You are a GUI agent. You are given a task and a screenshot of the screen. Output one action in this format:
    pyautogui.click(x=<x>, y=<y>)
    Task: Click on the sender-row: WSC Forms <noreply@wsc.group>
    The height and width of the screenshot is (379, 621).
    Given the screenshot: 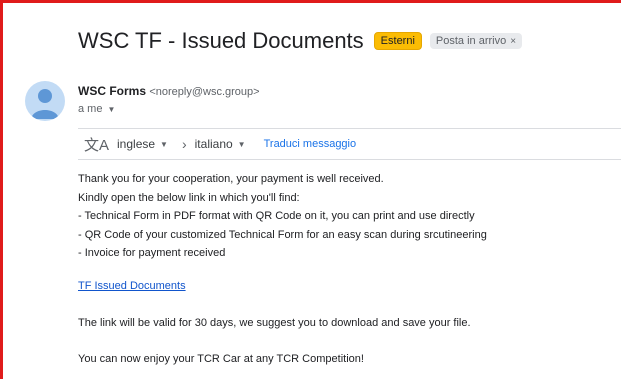 What is the action you would take?
    pyautogui.click(x=169, y=91)
    